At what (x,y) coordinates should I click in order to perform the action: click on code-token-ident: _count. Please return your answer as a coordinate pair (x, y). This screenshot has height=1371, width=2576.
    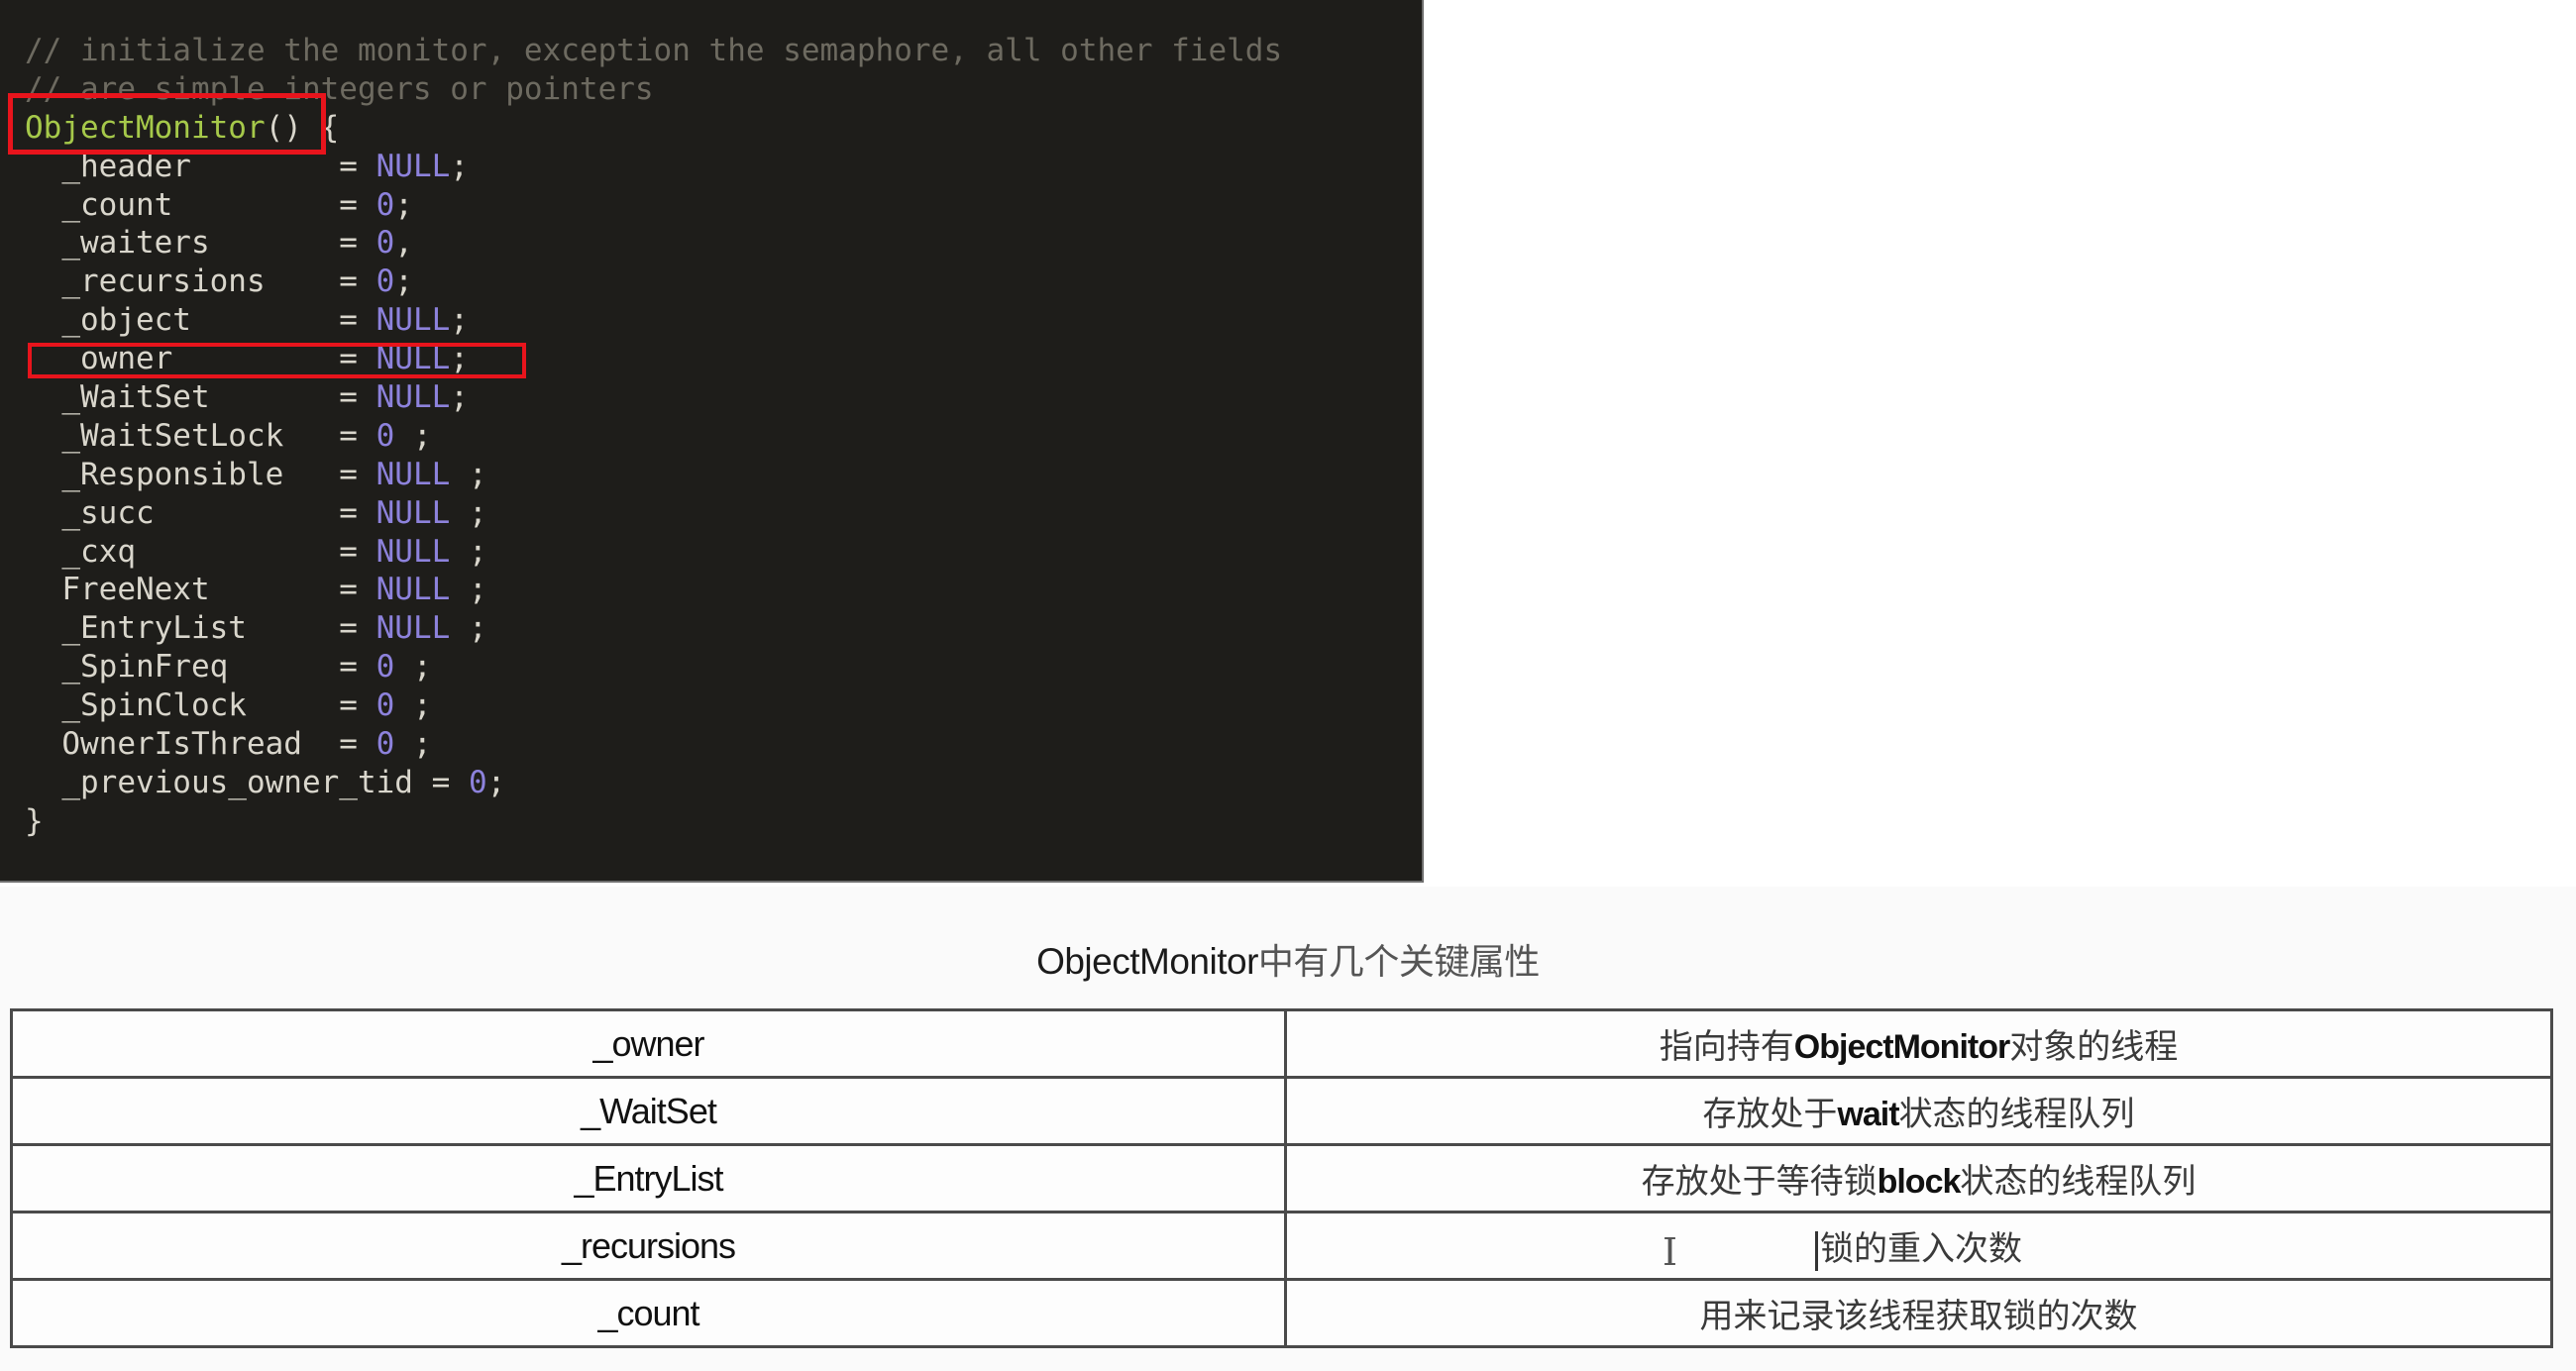
    Looking at the image, I should click on (200, 204).